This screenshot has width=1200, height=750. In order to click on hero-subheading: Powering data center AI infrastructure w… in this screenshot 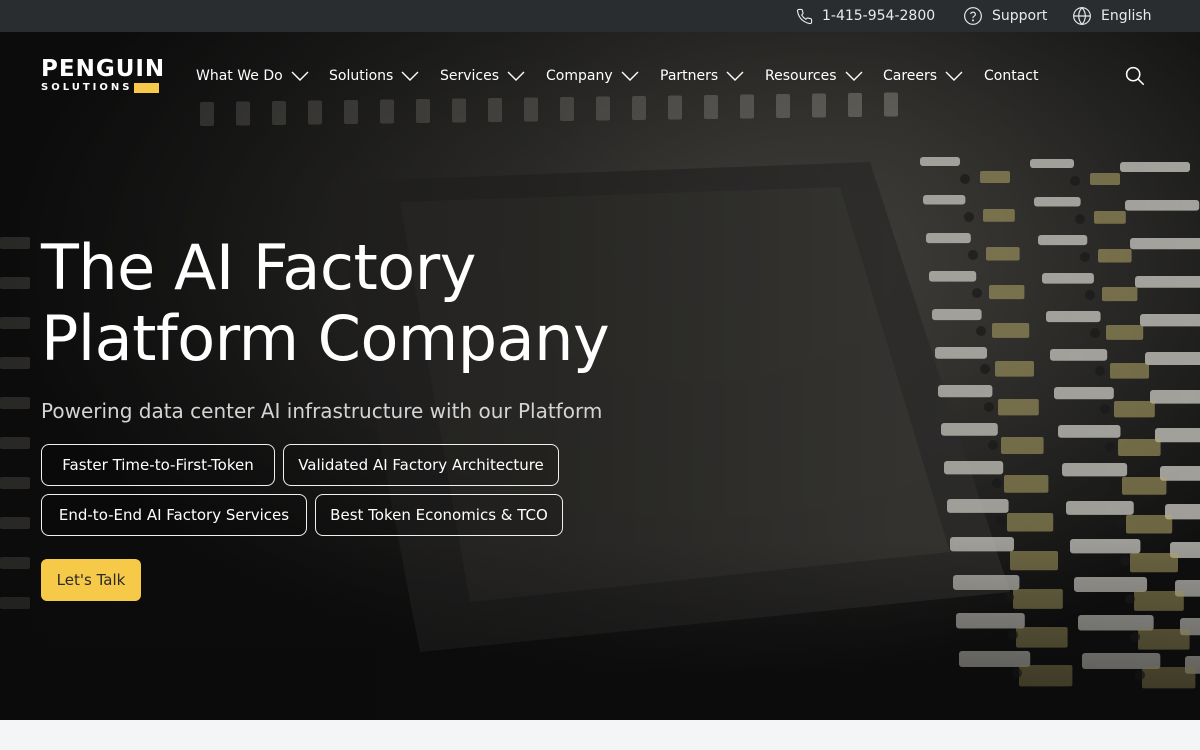, I will do `click(322, 411)`.